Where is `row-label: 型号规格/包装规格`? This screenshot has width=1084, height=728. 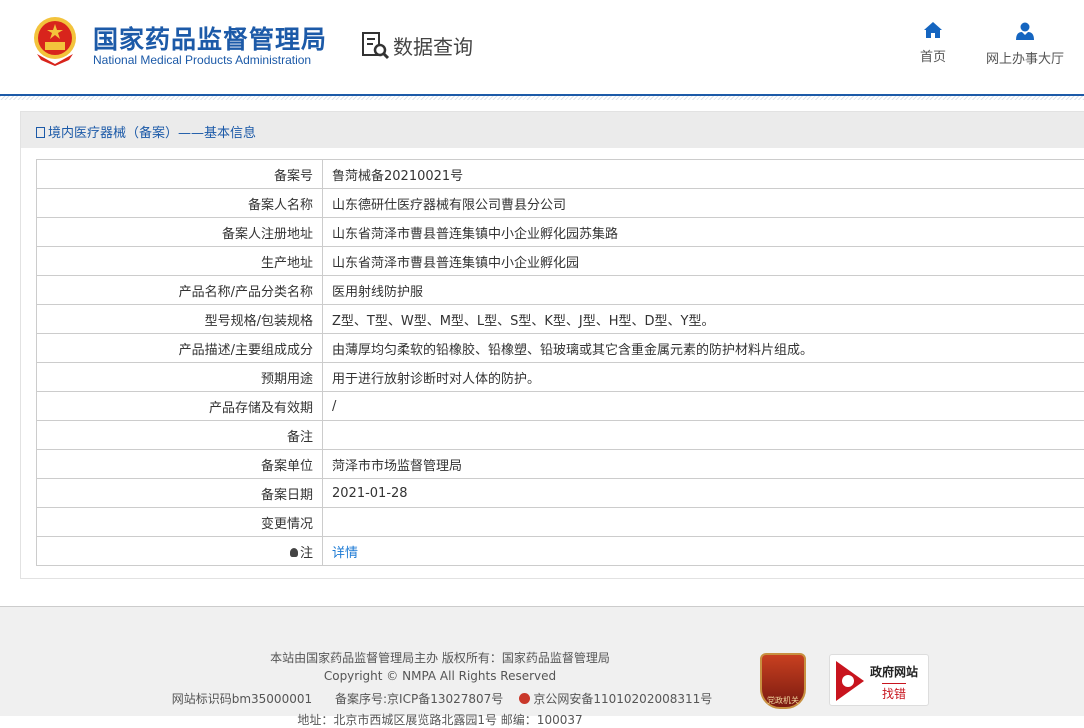
row-label: 型号规格/包装规格 is located at coordinates (180, 319).